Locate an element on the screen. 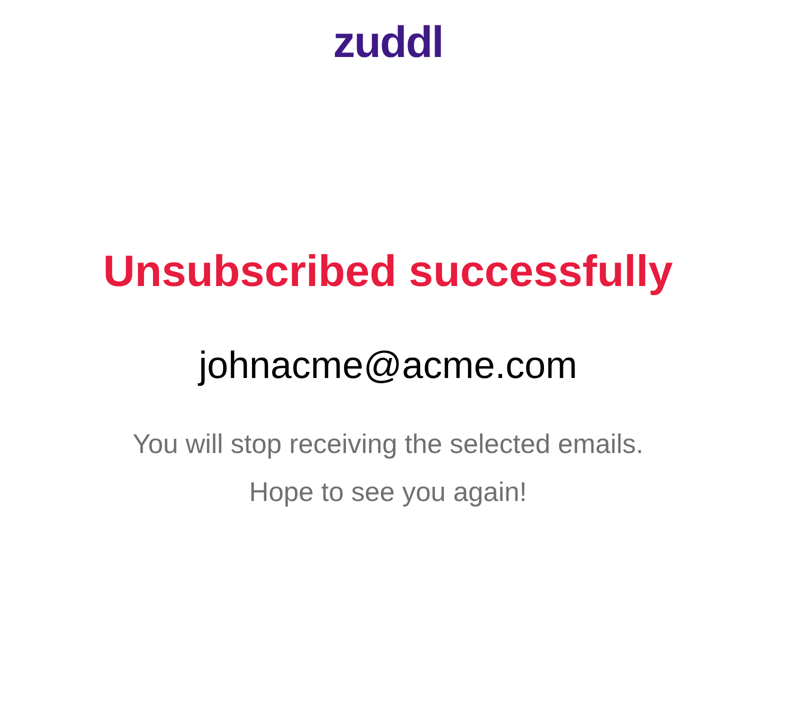 This screenshot has height=702, width=796. logo: zuddl is located at coordinates (388, 43).